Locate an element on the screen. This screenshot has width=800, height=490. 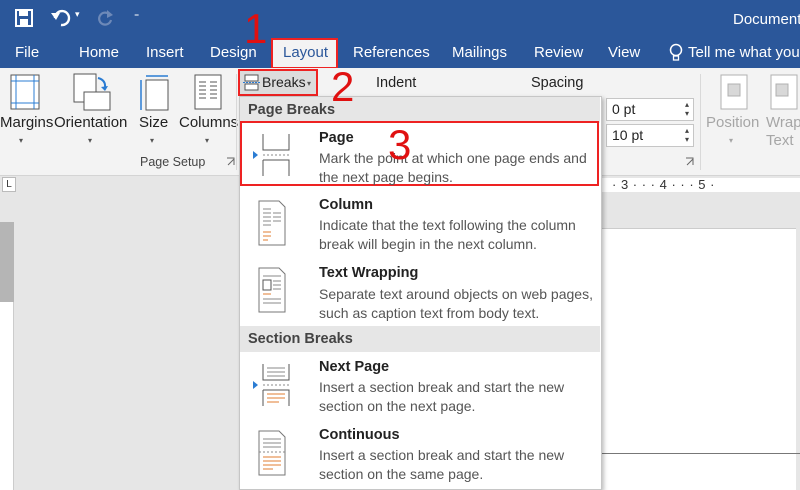
size-button: Size is located at coordinates (153, 122).